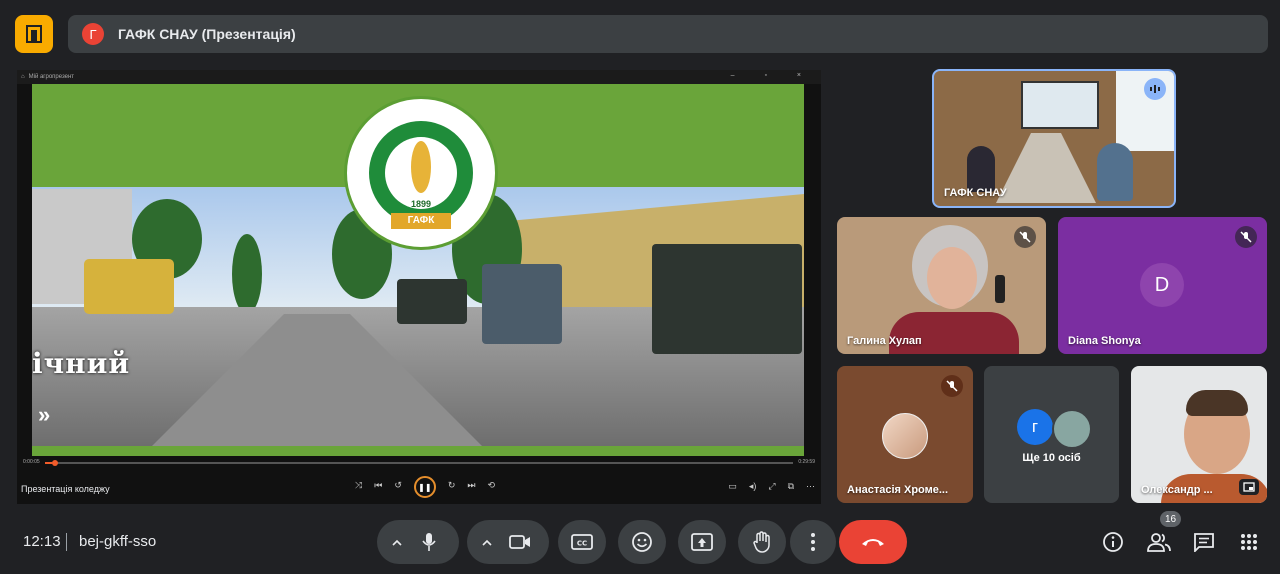 This screenshot has width=1280, height=574. What do you see at coordinates (508, 542) in the screenshot?
I see `camera-control-group` at bounding box center [508, 542].